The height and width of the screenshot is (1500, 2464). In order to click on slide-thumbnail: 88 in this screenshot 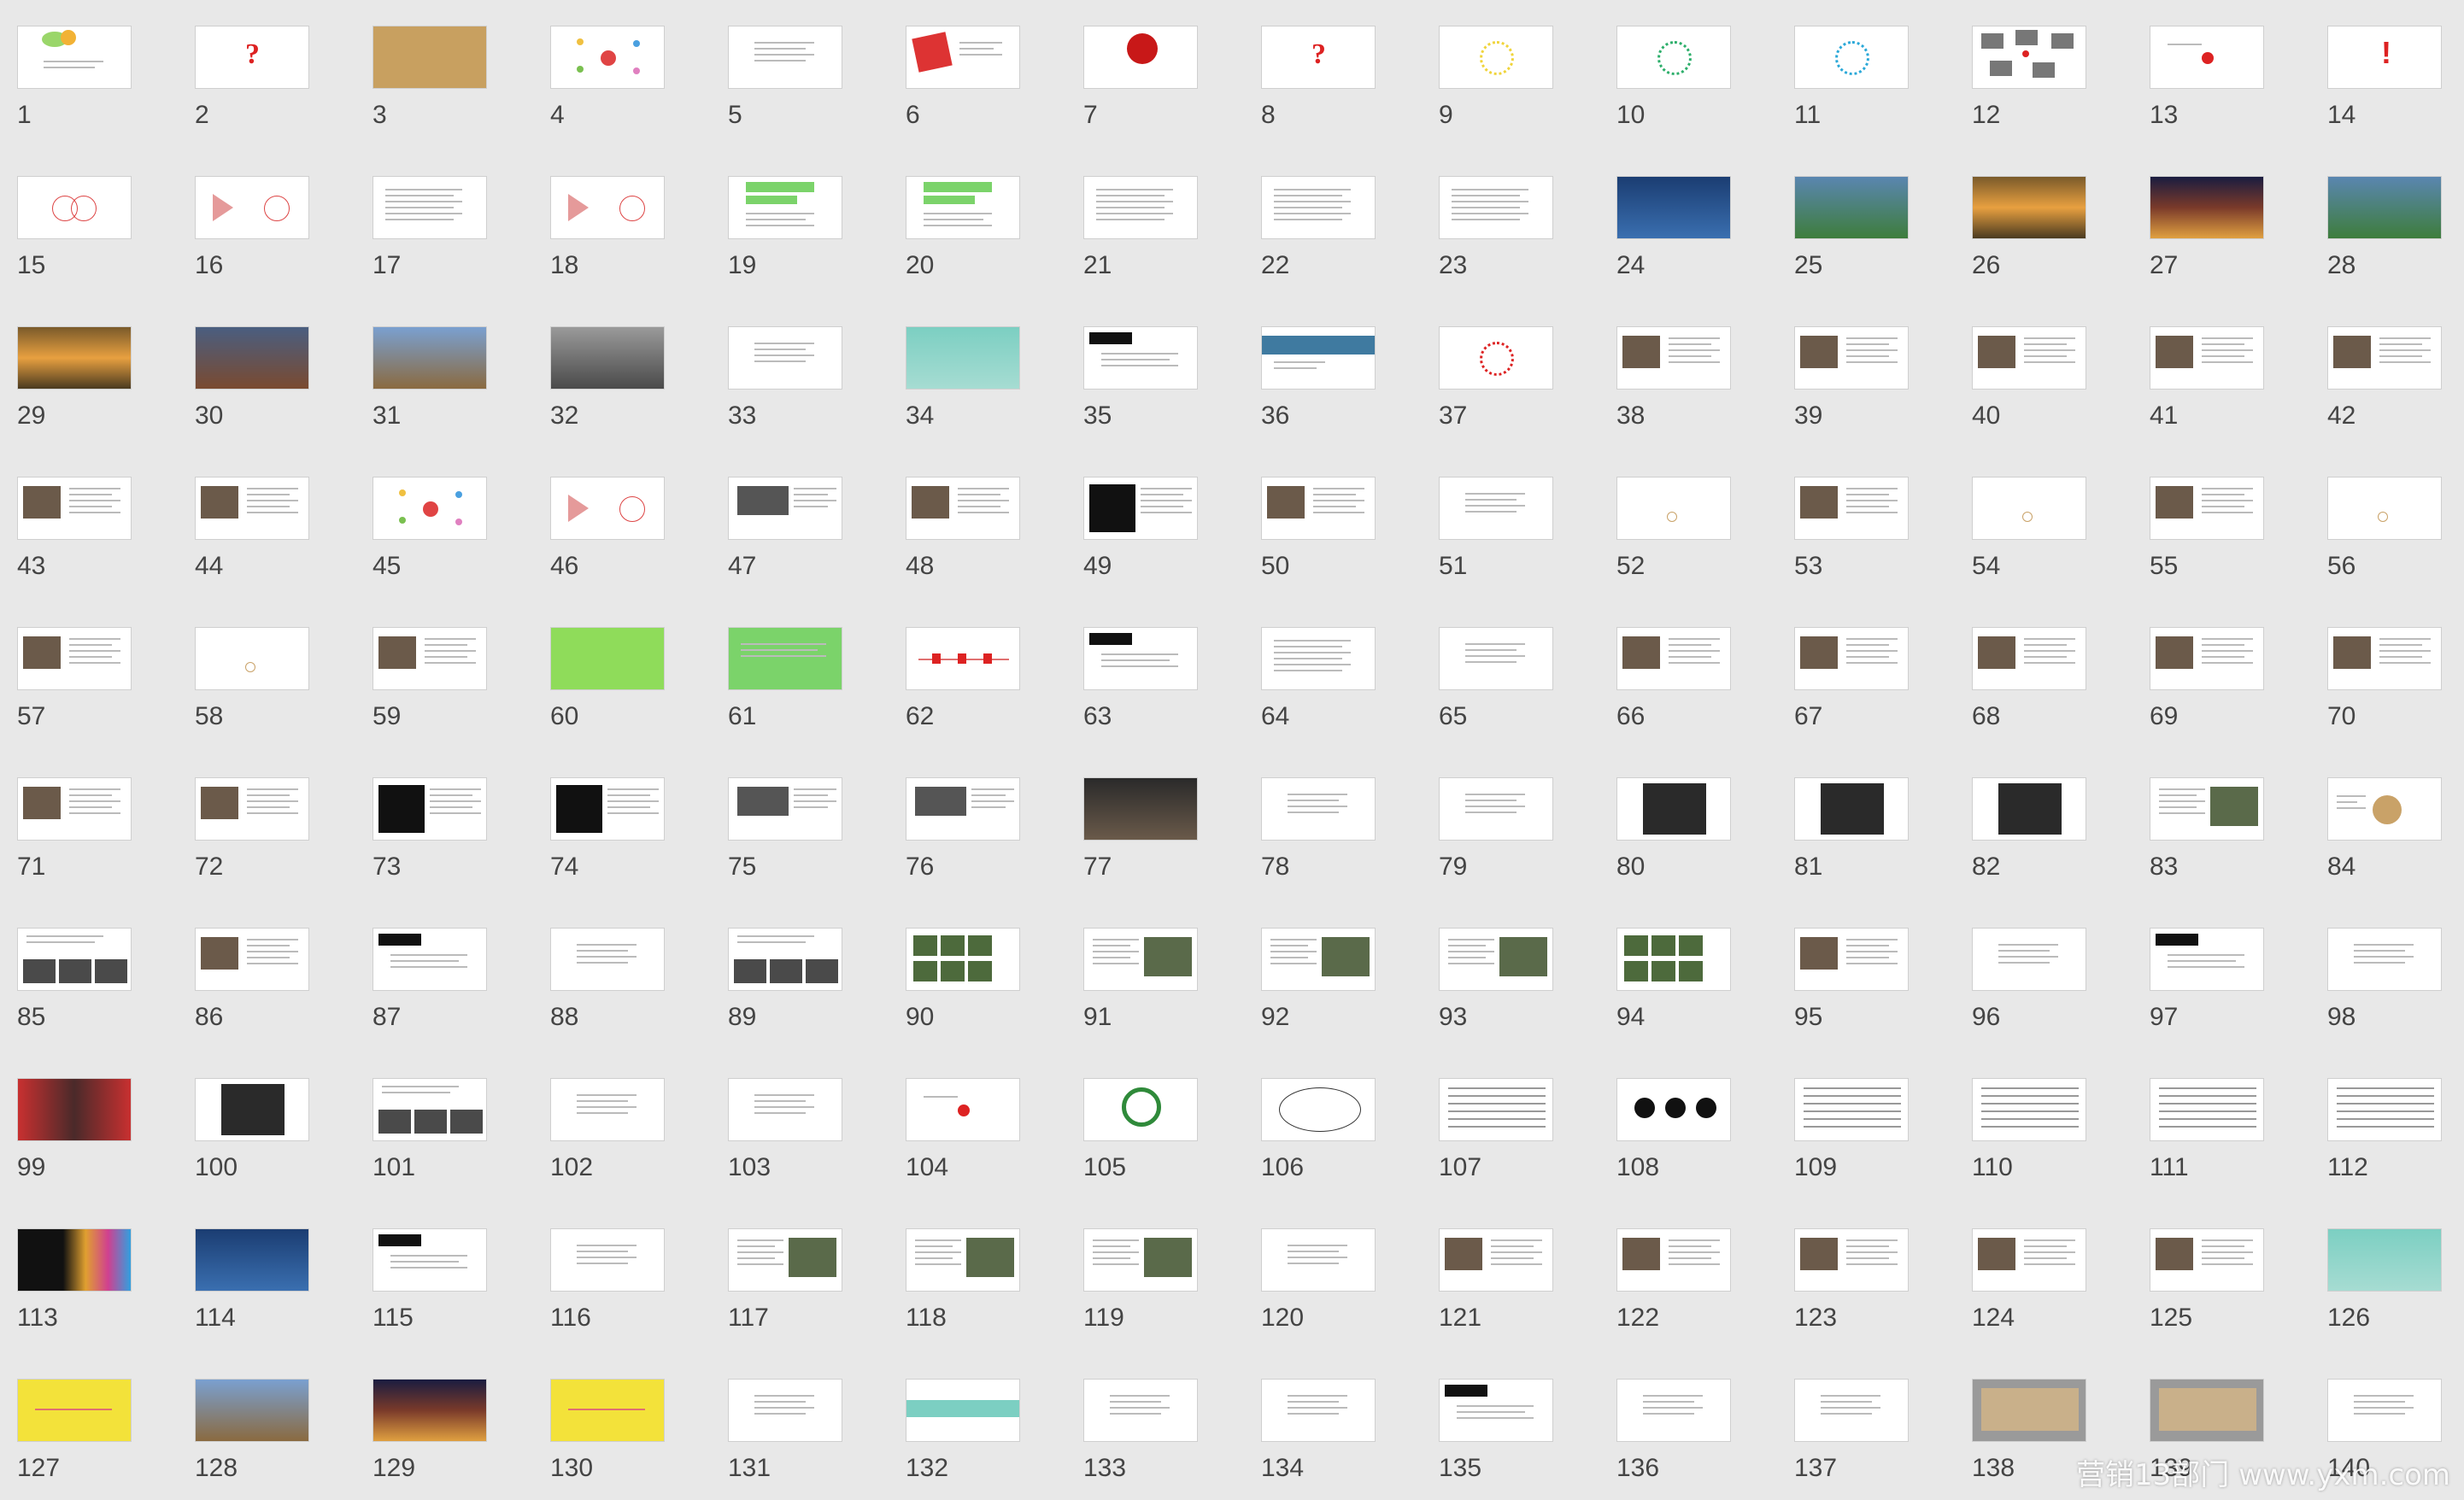, I will do `click(639, 997)`.